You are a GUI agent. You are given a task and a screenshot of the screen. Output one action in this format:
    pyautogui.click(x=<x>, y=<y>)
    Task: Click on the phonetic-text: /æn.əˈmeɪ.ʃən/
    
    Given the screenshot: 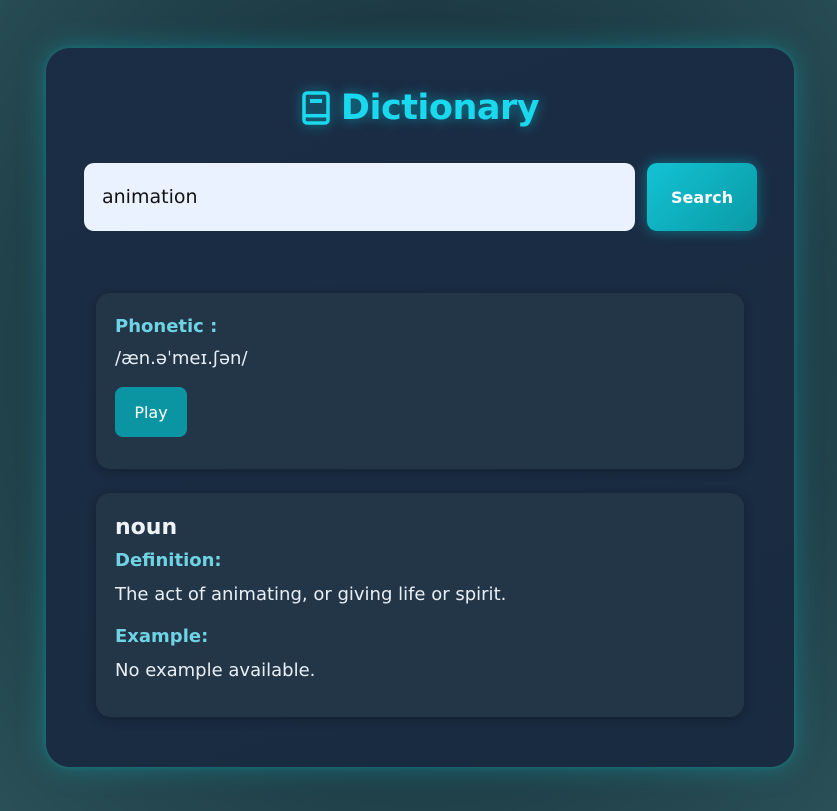 What is the action you would take?
    pyautogui.click(x=181, y=358)
    